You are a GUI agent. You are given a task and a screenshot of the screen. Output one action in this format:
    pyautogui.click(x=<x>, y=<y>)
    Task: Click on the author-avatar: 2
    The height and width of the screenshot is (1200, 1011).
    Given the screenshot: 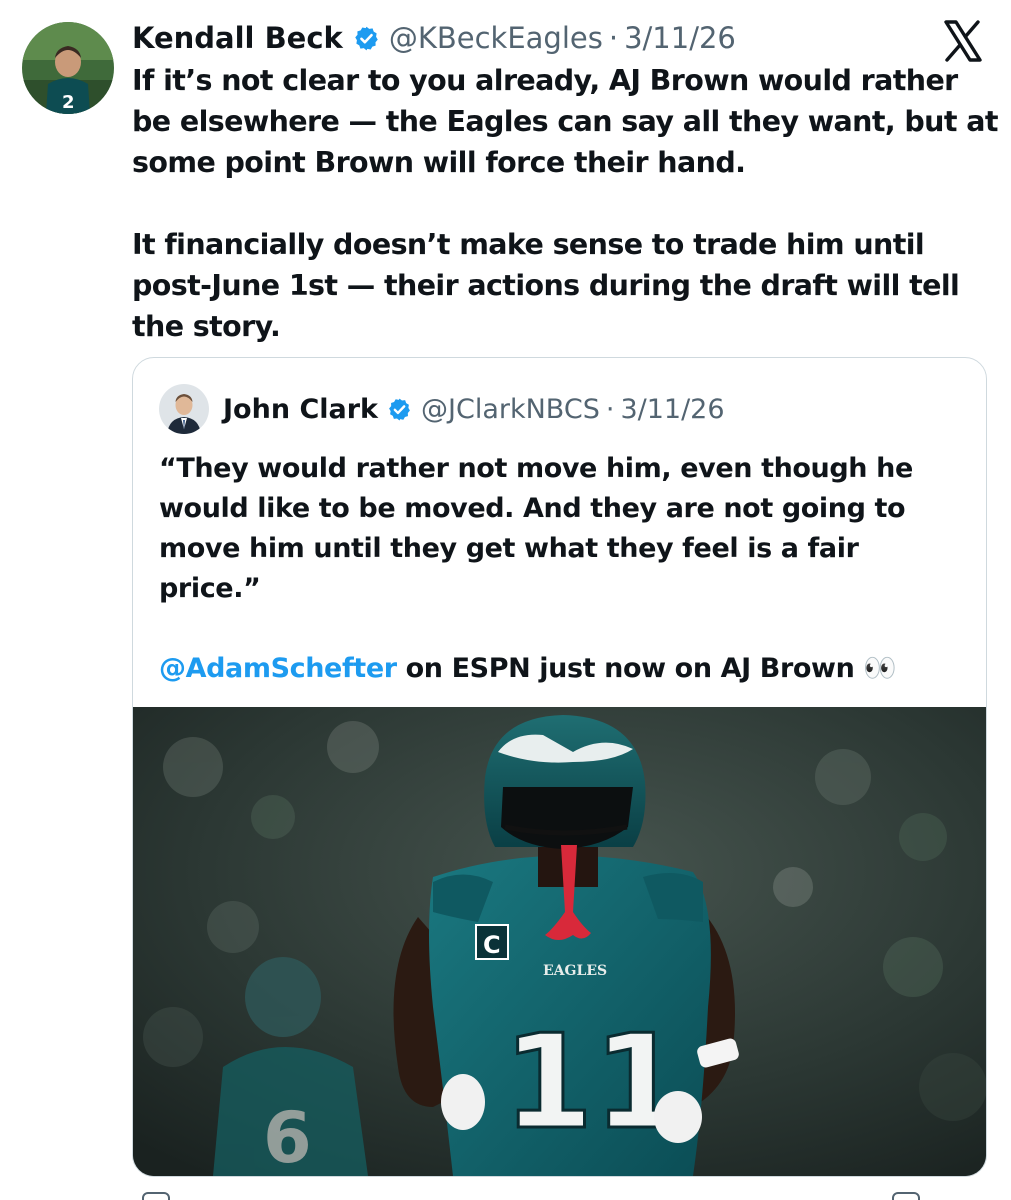 What is the action you would take?
    pyautogui.click(x=68, y=68)
    